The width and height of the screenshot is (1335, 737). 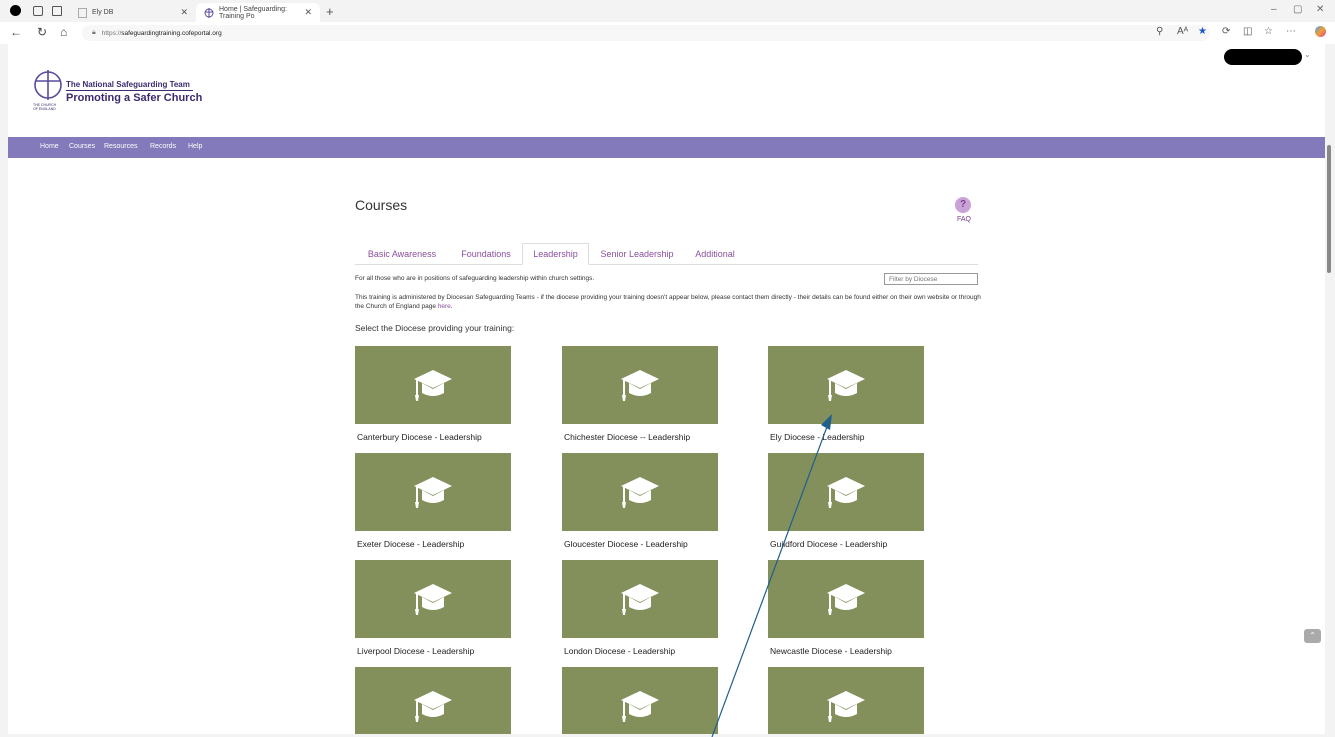 I want to click on refresh-icon: ↻, so click(x=42, y=32).